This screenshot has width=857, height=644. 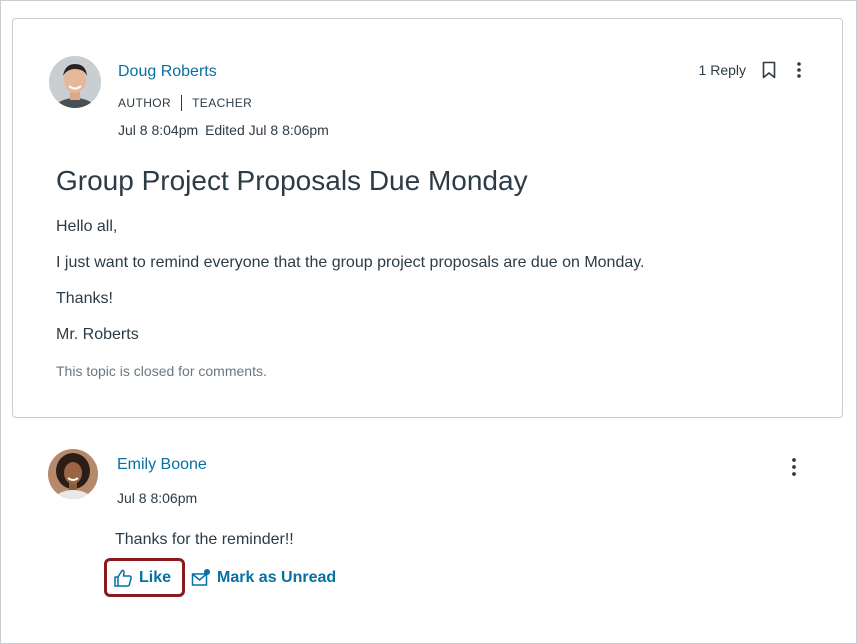 What do you see at coordinates (84, 298) in the screenshot?
I see `topic-body-line: Thanks!` at bounding box center [84, 298].